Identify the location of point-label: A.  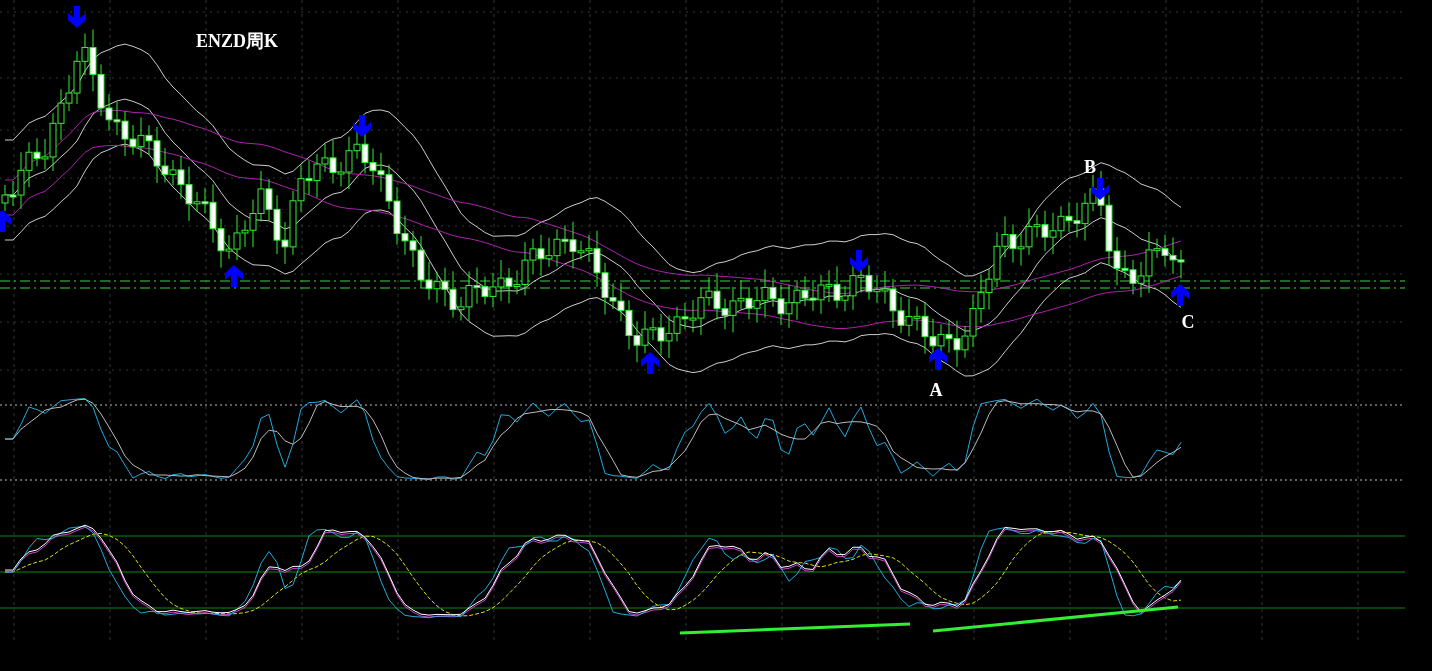
(936, 390).